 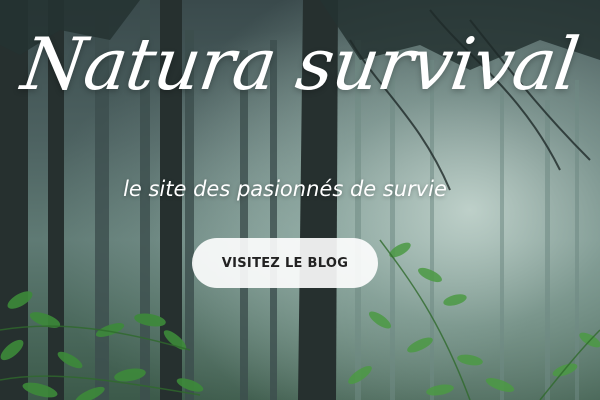 I want to click on site-tagline: le site des pasionnés de survie, so click(x=285, y=189).